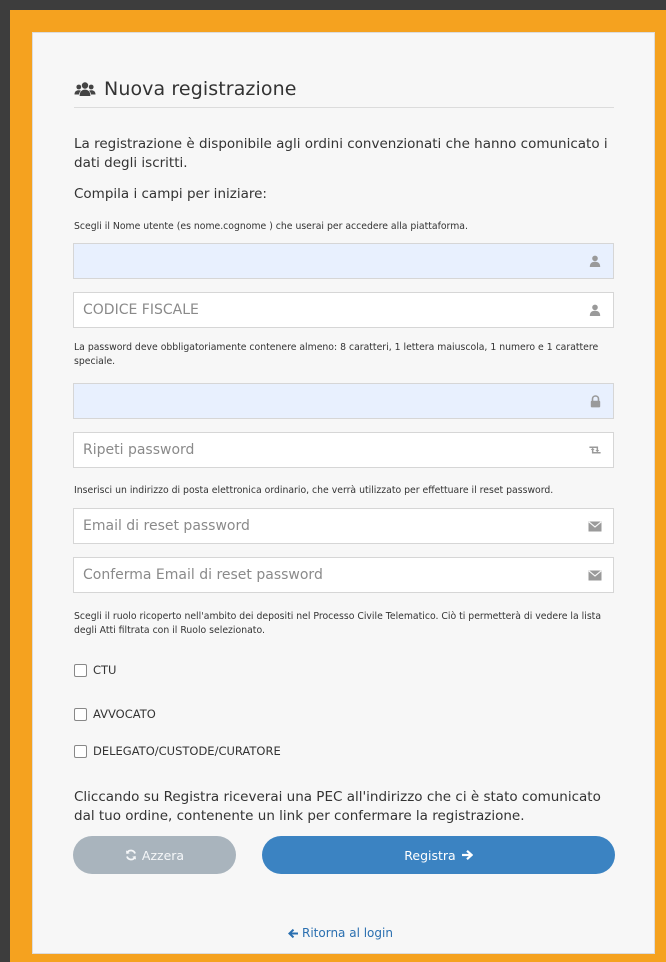 This screenshot has width=666, height=962. I want to click on back-to-login-label: Ritorna al login, so click(347, 933).